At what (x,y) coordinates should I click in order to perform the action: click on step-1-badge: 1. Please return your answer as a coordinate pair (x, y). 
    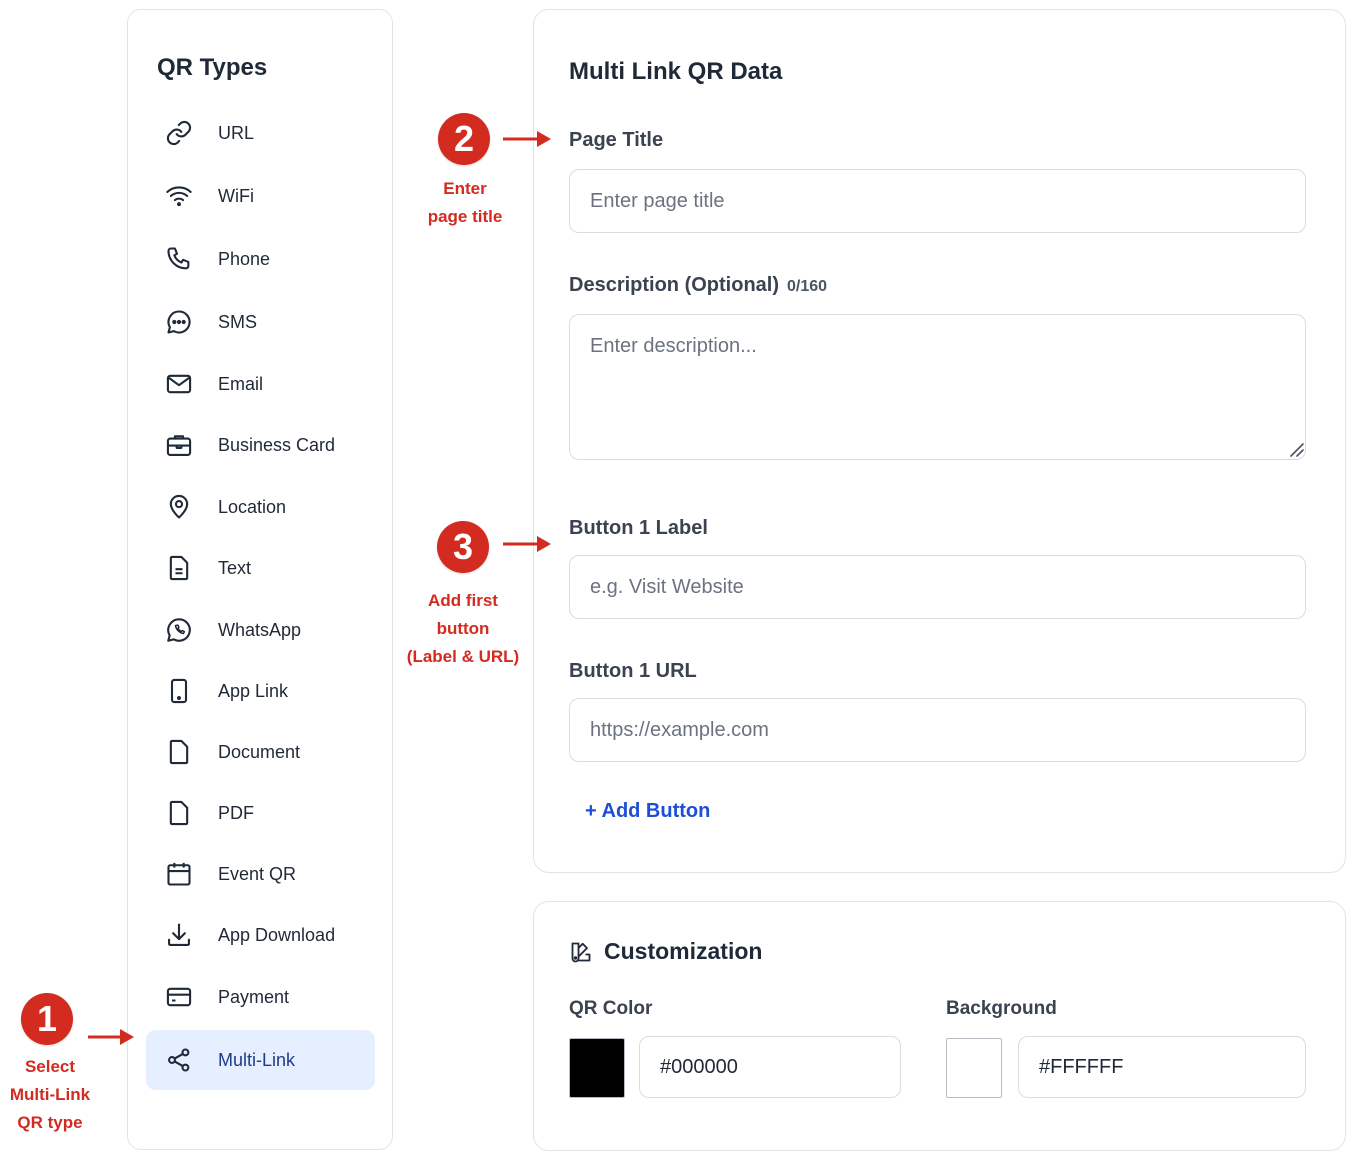
    Looking at the image, I should click on (47, 1019).